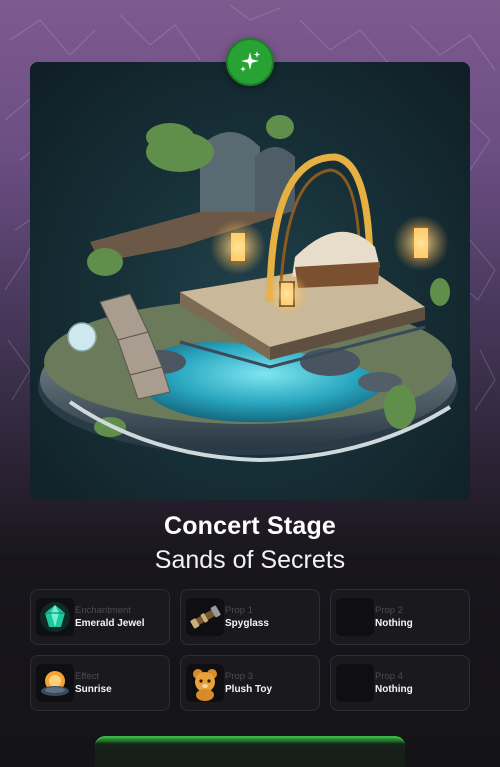 The image size is (500, 767). Describe the element at coordinates (400, 683) in the screenshot. I see `slot-prop-4: Prop 4 Nothing` at that location.